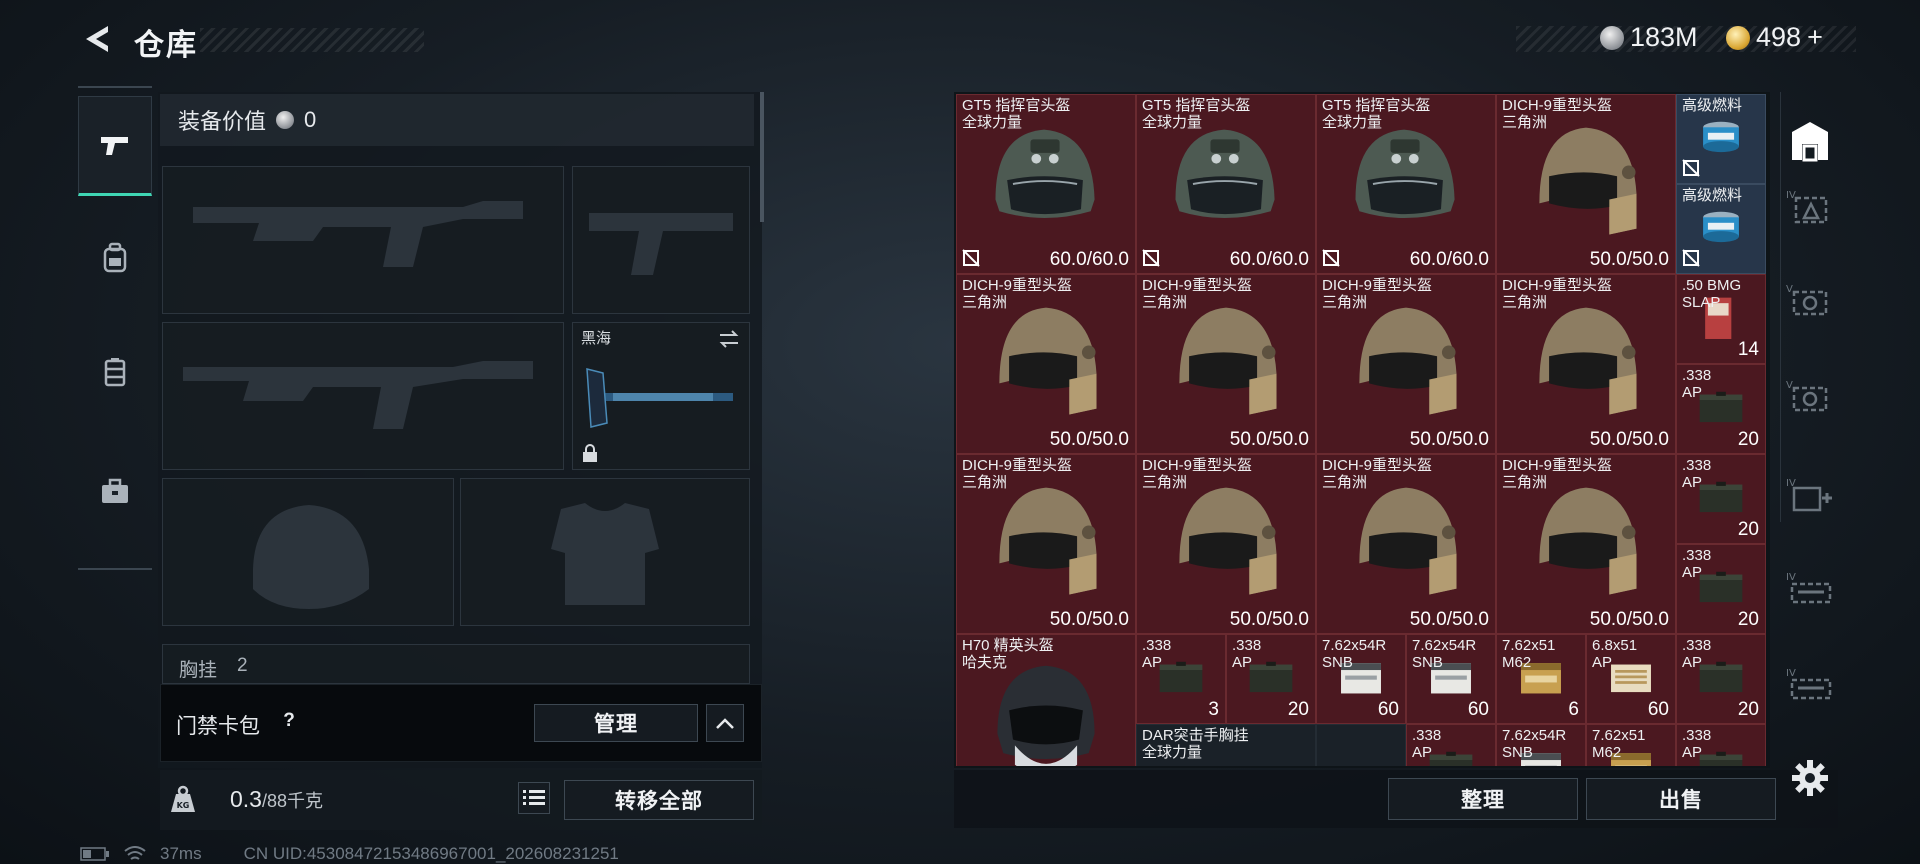 The image size is (1920, 864). Describe the element at coordinates (1298, 709) in the screenshot. I see `item-count: 20` at that location.